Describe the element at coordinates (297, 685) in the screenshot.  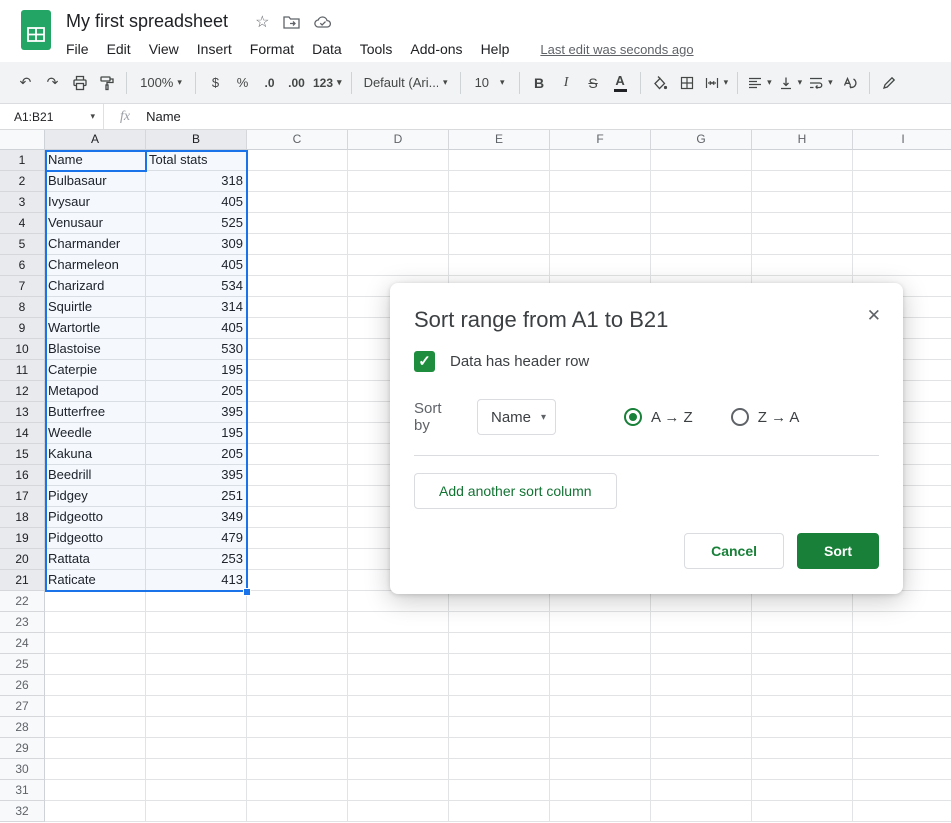
I see `cell-C26` at that location.